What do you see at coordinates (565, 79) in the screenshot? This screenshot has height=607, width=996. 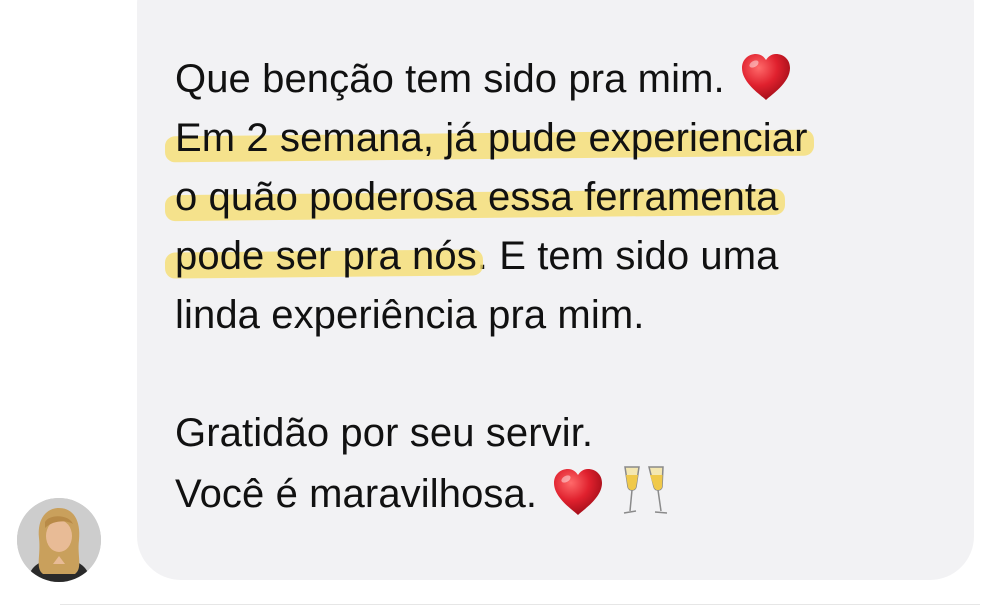 I see `message-line-1: Que benção tem sido pra mim.` at bounding box center [565, 79].